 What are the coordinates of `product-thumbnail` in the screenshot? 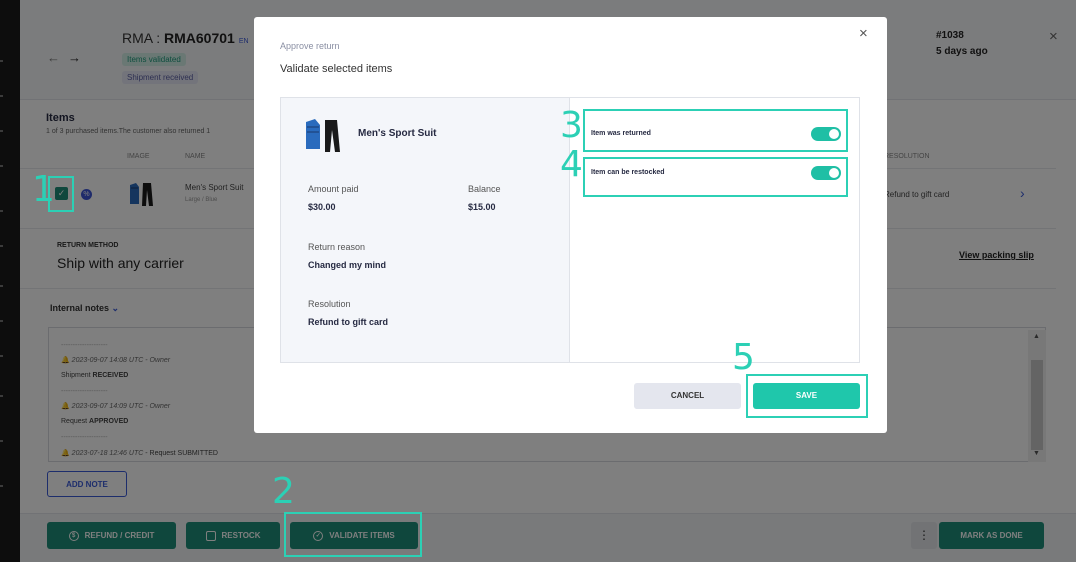 It's located at (323, 138).